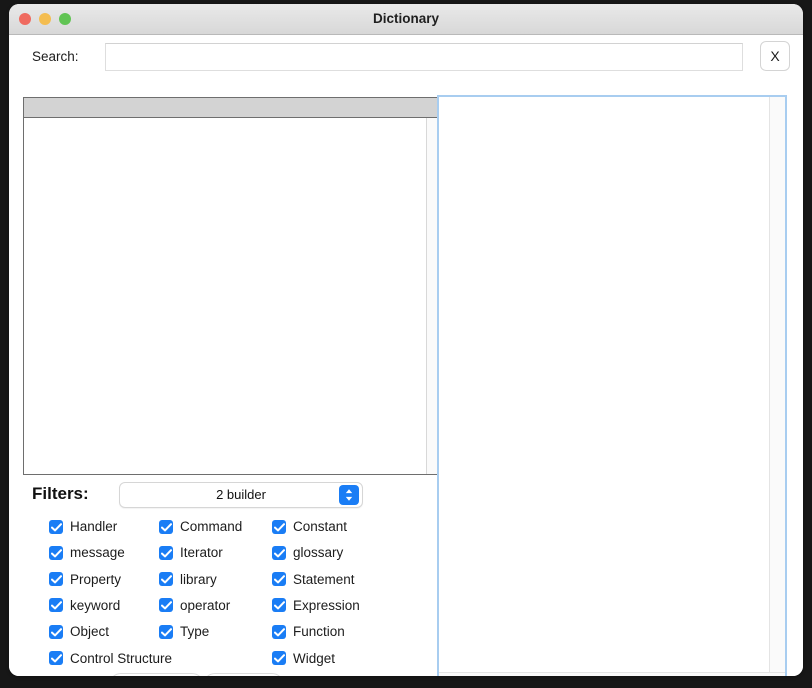 This screenshot has height=688, width=812. I want to click on filter-checkbox-label: library, so click(198, 579).